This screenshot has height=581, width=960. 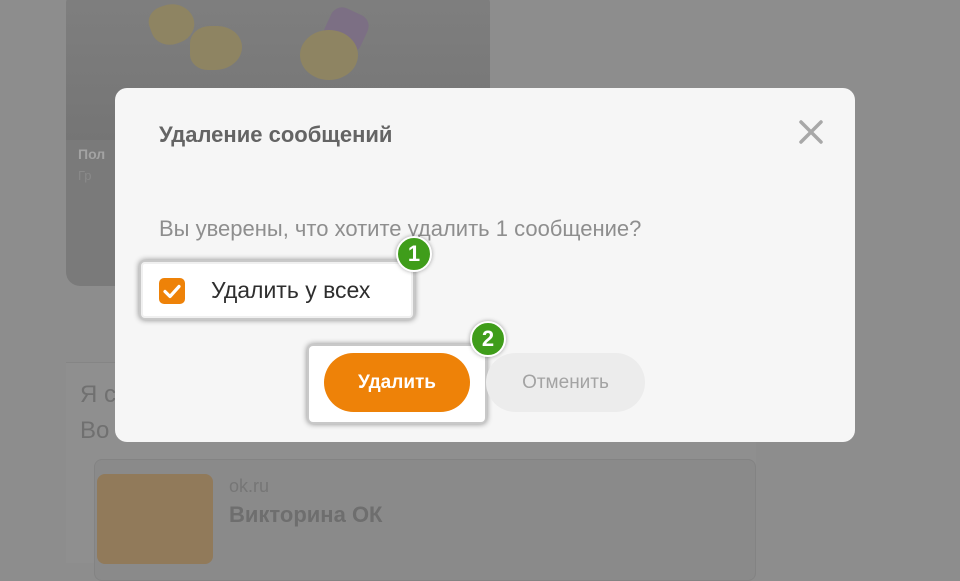 I want to click on background-post-line: Во, so click(x=95, y=430).